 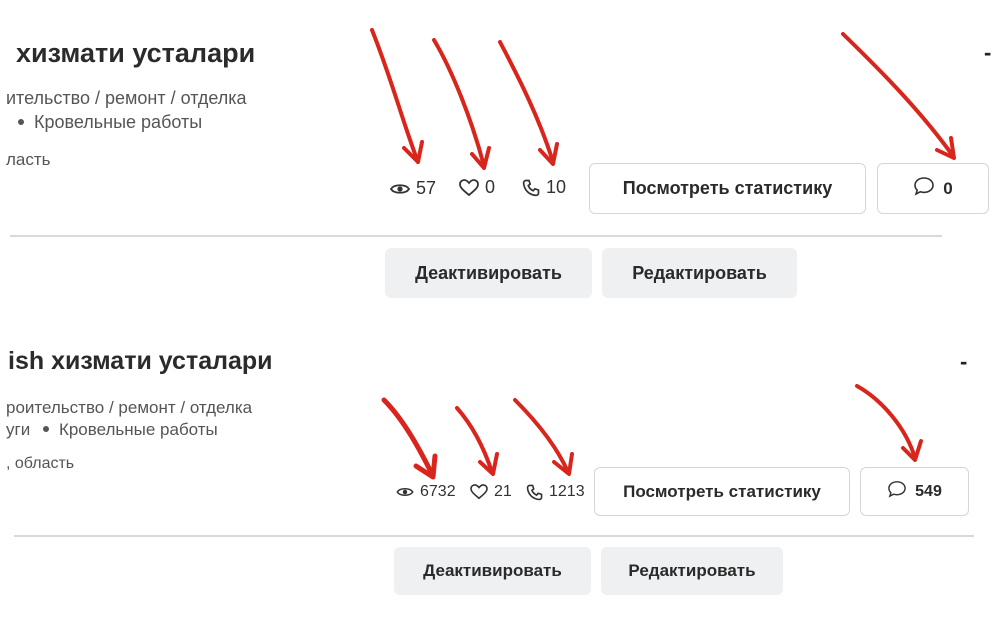 I want to click on calls-stat: 1213, so click(x=555, y=492).